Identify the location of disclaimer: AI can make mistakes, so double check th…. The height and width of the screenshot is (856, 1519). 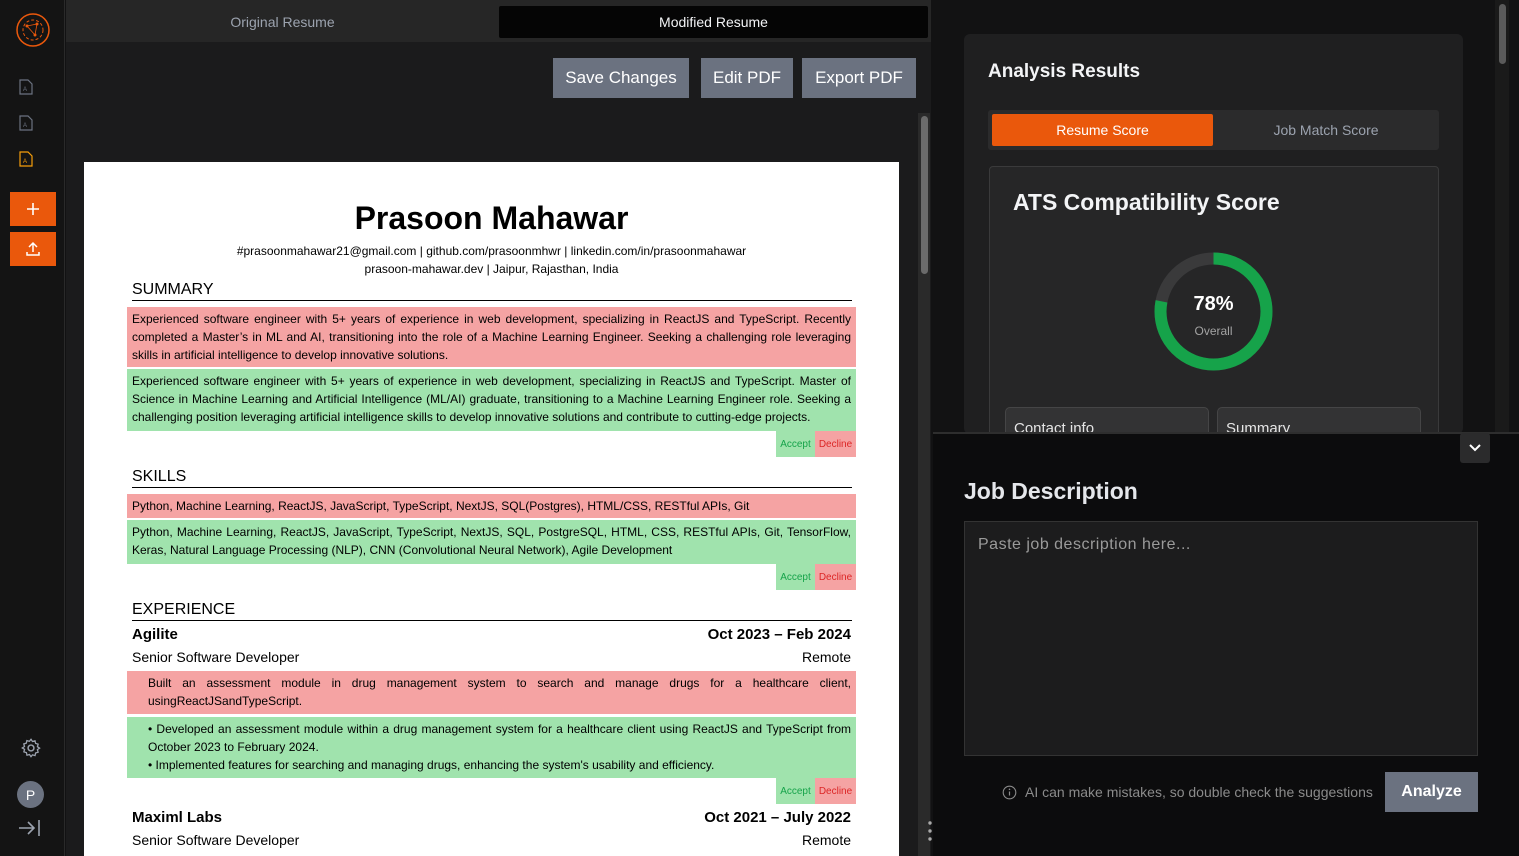
(1187, 792).